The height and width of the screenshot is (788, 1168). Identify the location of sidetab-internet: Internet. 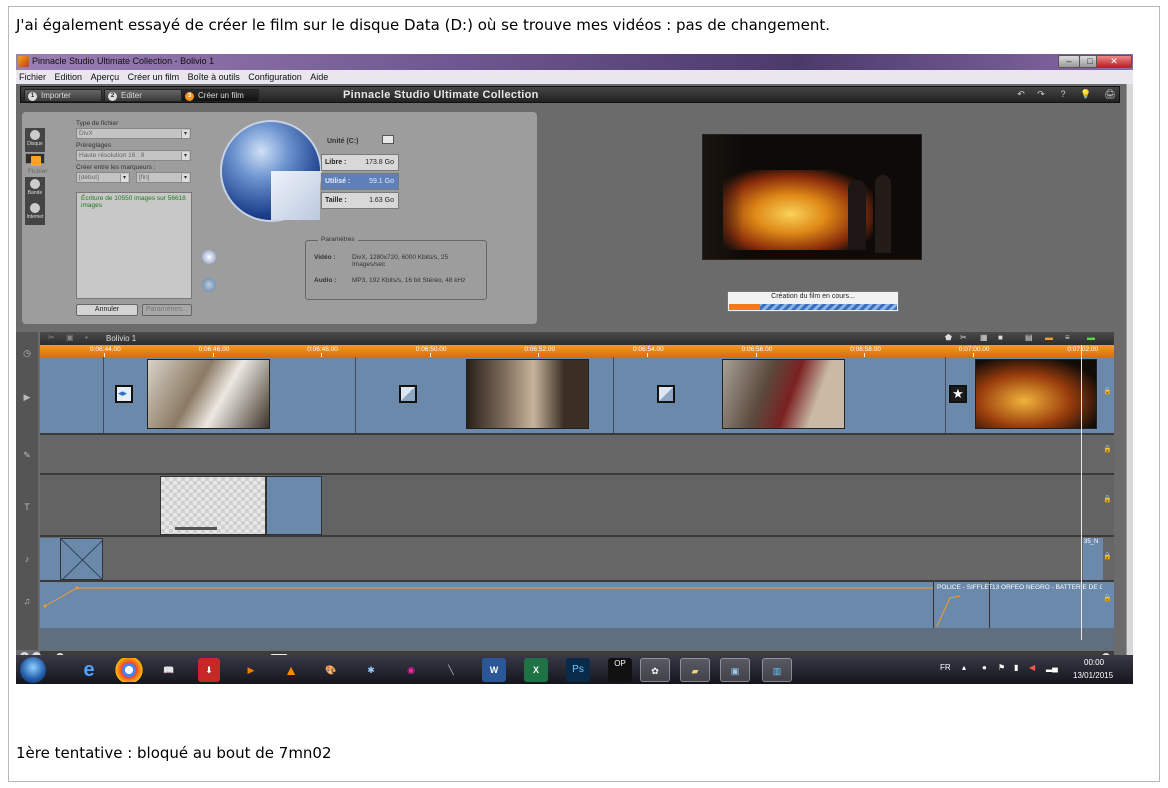
(35, 213).